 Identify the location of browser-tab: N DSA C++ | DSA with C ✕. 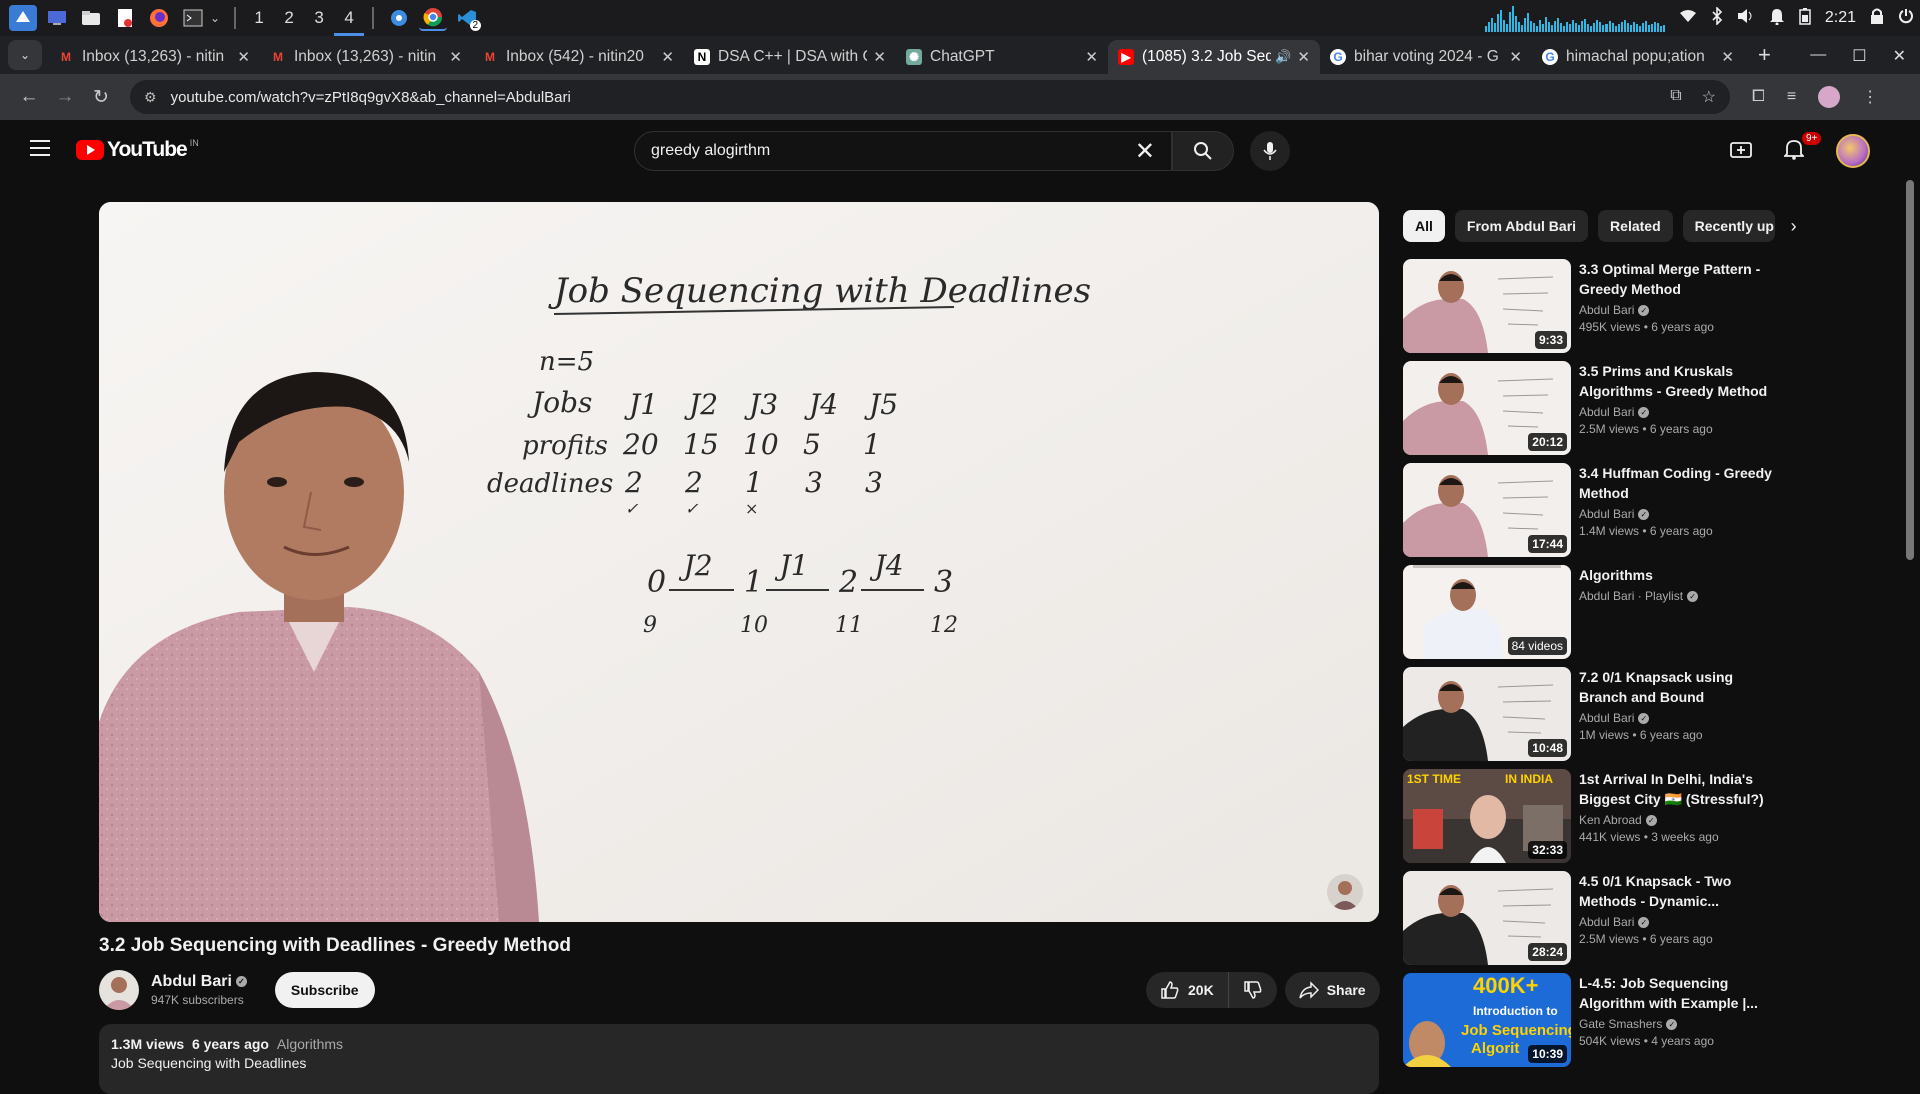
(790, 57).